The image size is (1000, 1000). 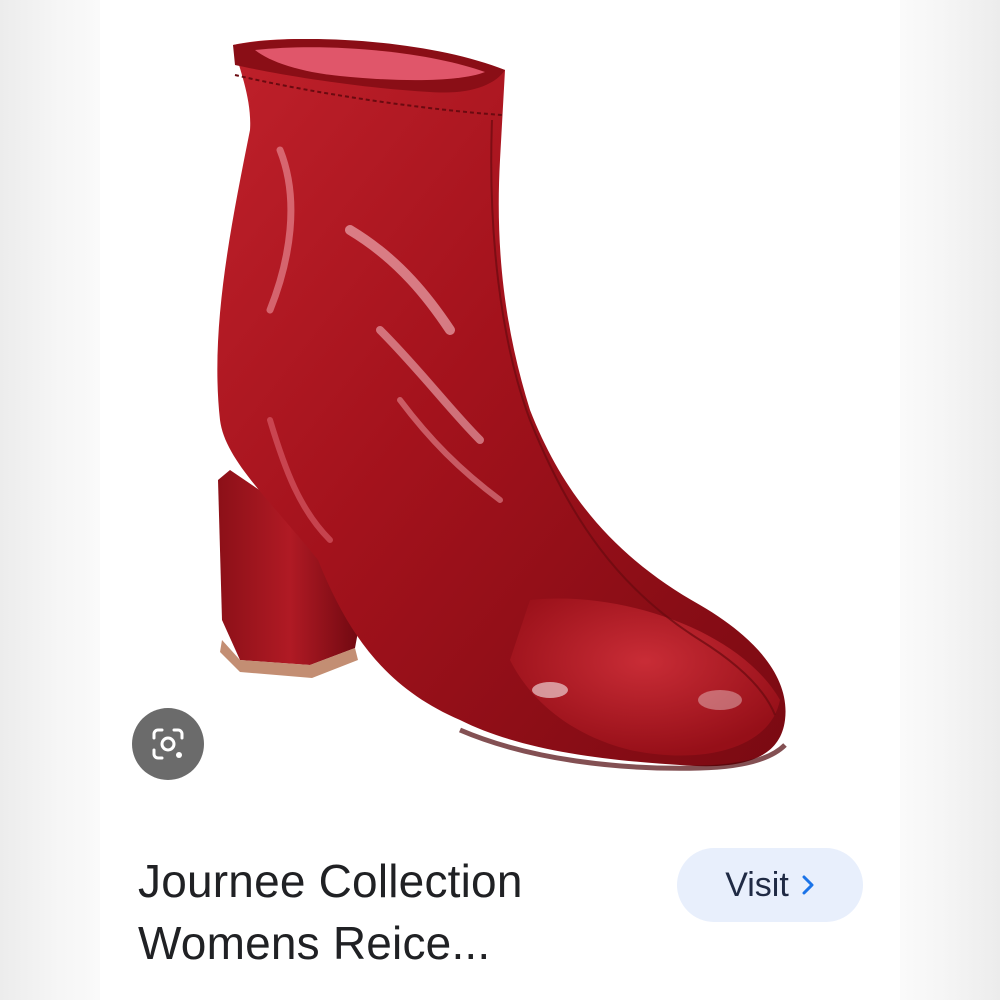 What do you see at coordinates (808, 885) in the screenshot?
I see `chevron-right-icon` at bounding box center [808, 885].